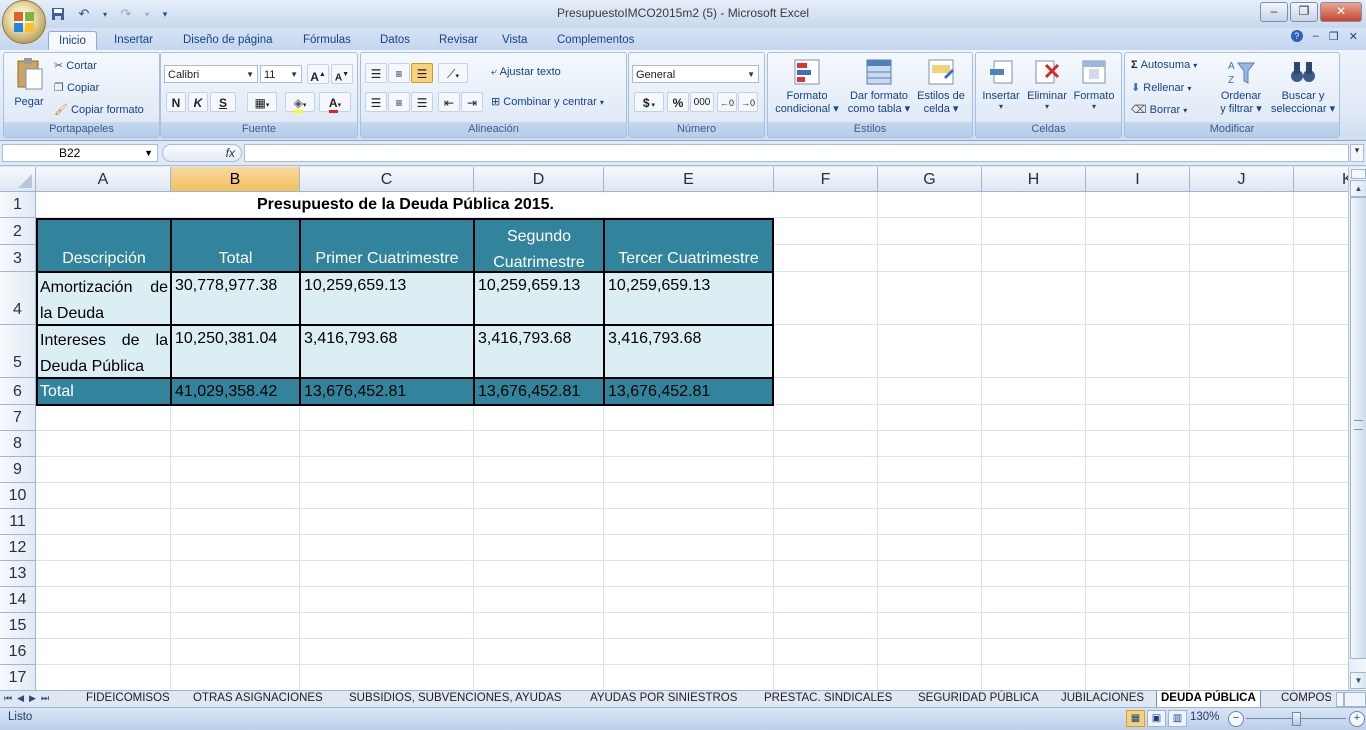  Describe the element at coordinates (18, 179) in the screenshot. I see `select-all-corner` at that location.